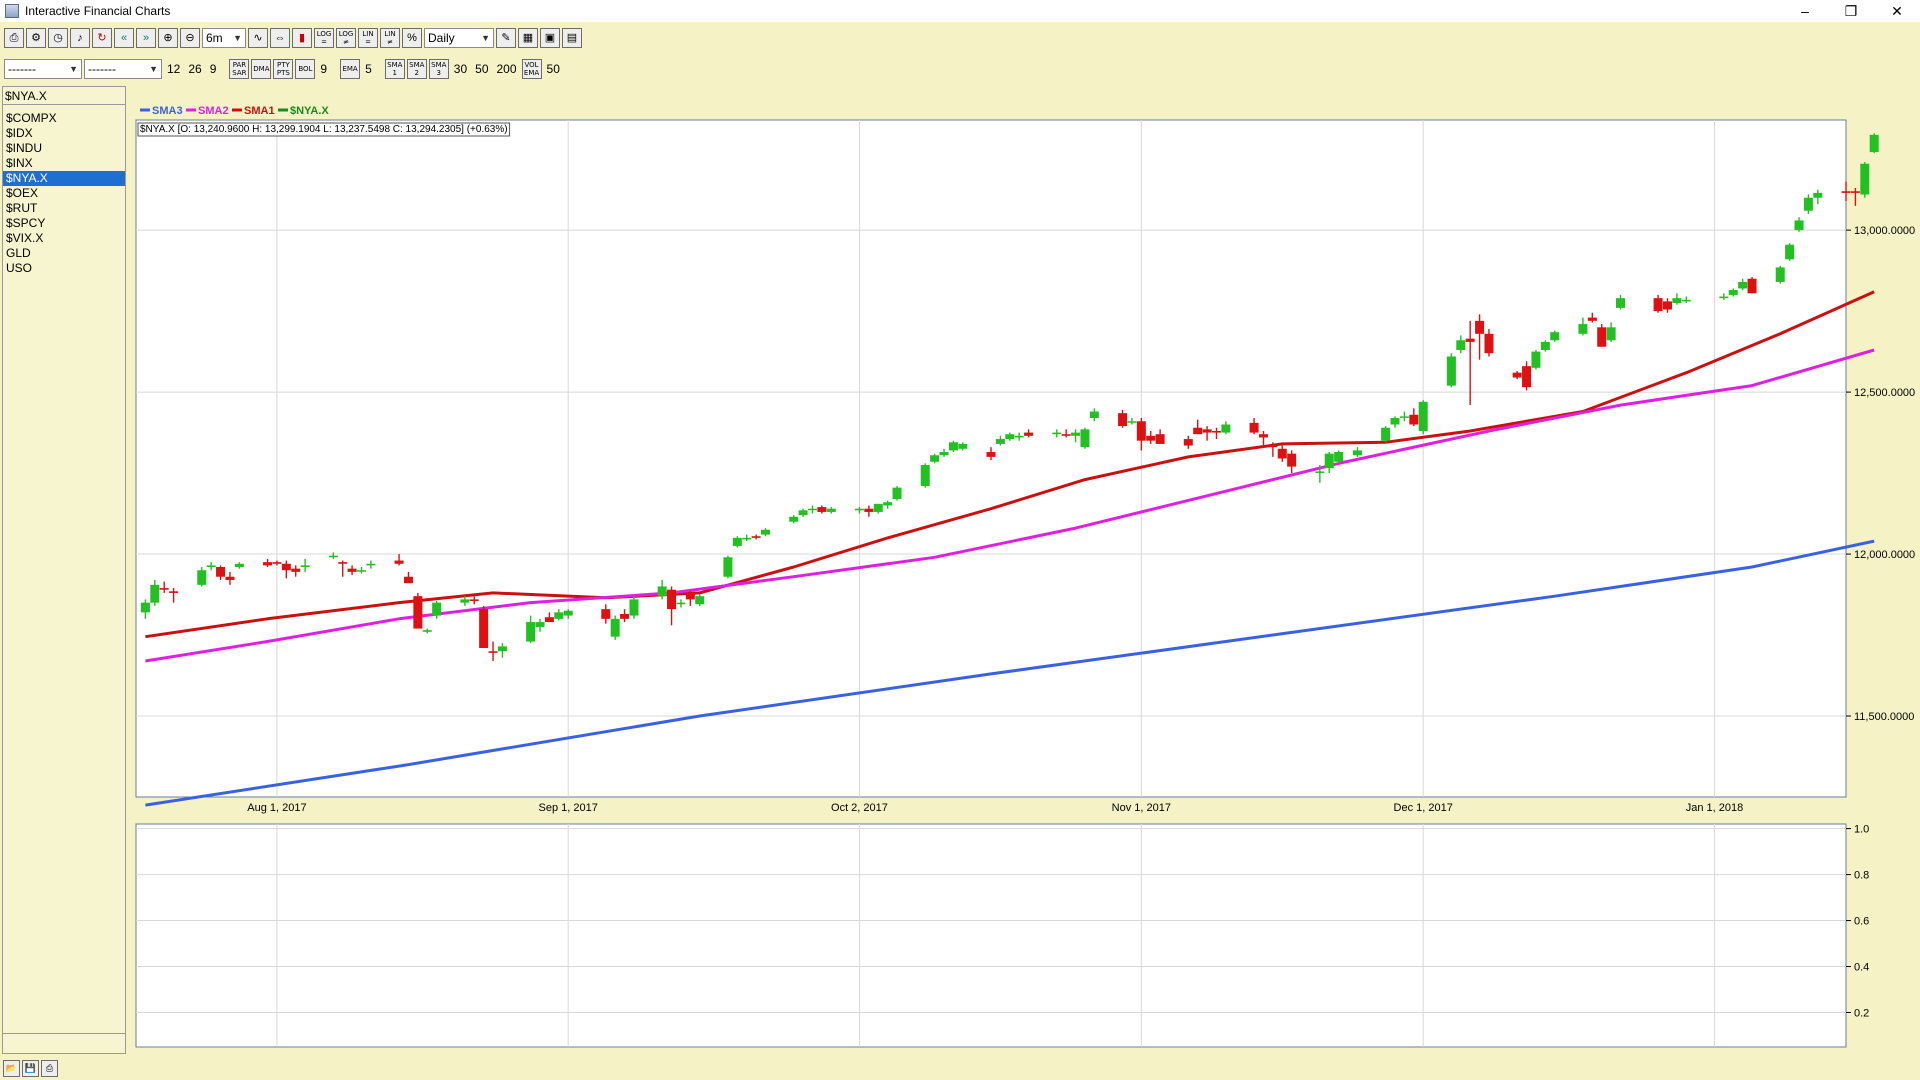 The height and width of the screenshot is (1080, 1920). What do you see at coordinates (173, 69) in the screenshot?
I see `macd-fast-value: 12` at bounding box center [173, 69].